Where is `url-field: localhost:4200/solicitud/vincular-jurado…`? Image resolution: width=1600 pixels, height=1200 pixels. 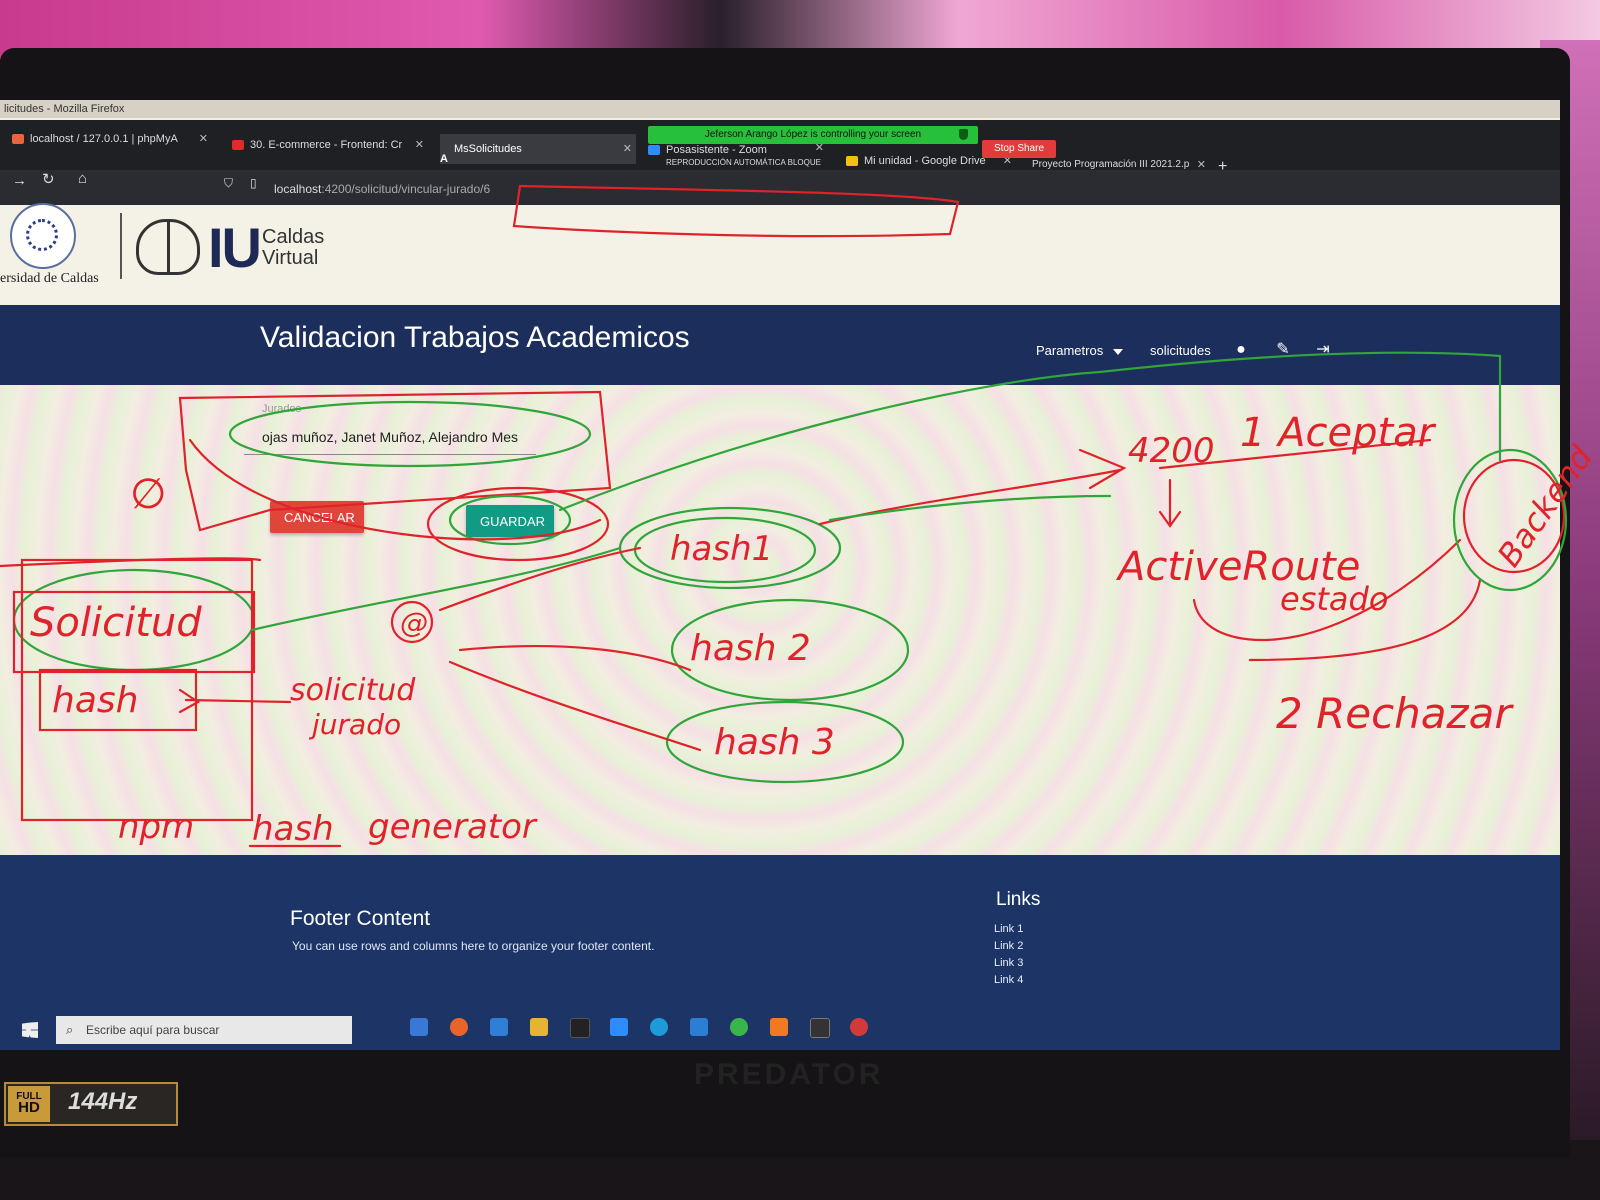 url-field: localhost:4200/solicitud/vincular-jurado… is located at coordinates (382, 189).